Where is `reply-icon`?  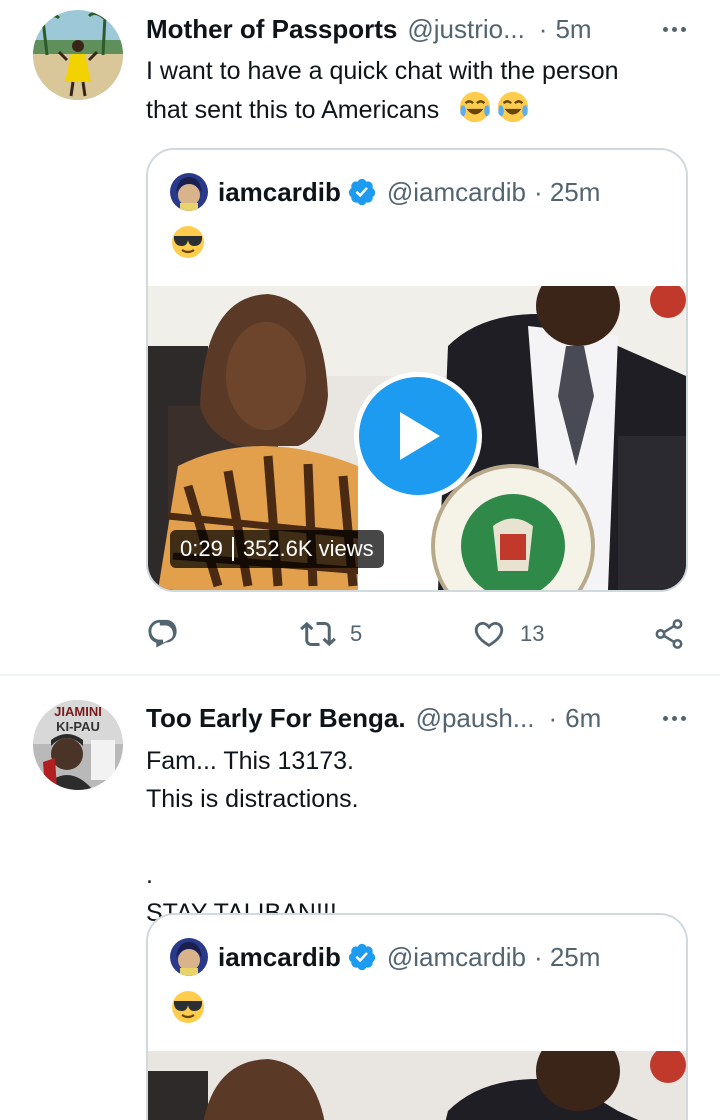
reply-icon is located at coordinates (162, 633).